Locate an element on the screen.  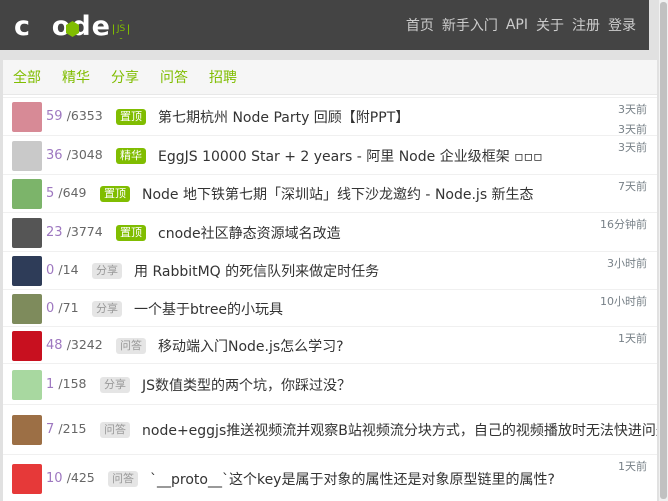
scrollbar-thumb is located at coordinates (663, 250).